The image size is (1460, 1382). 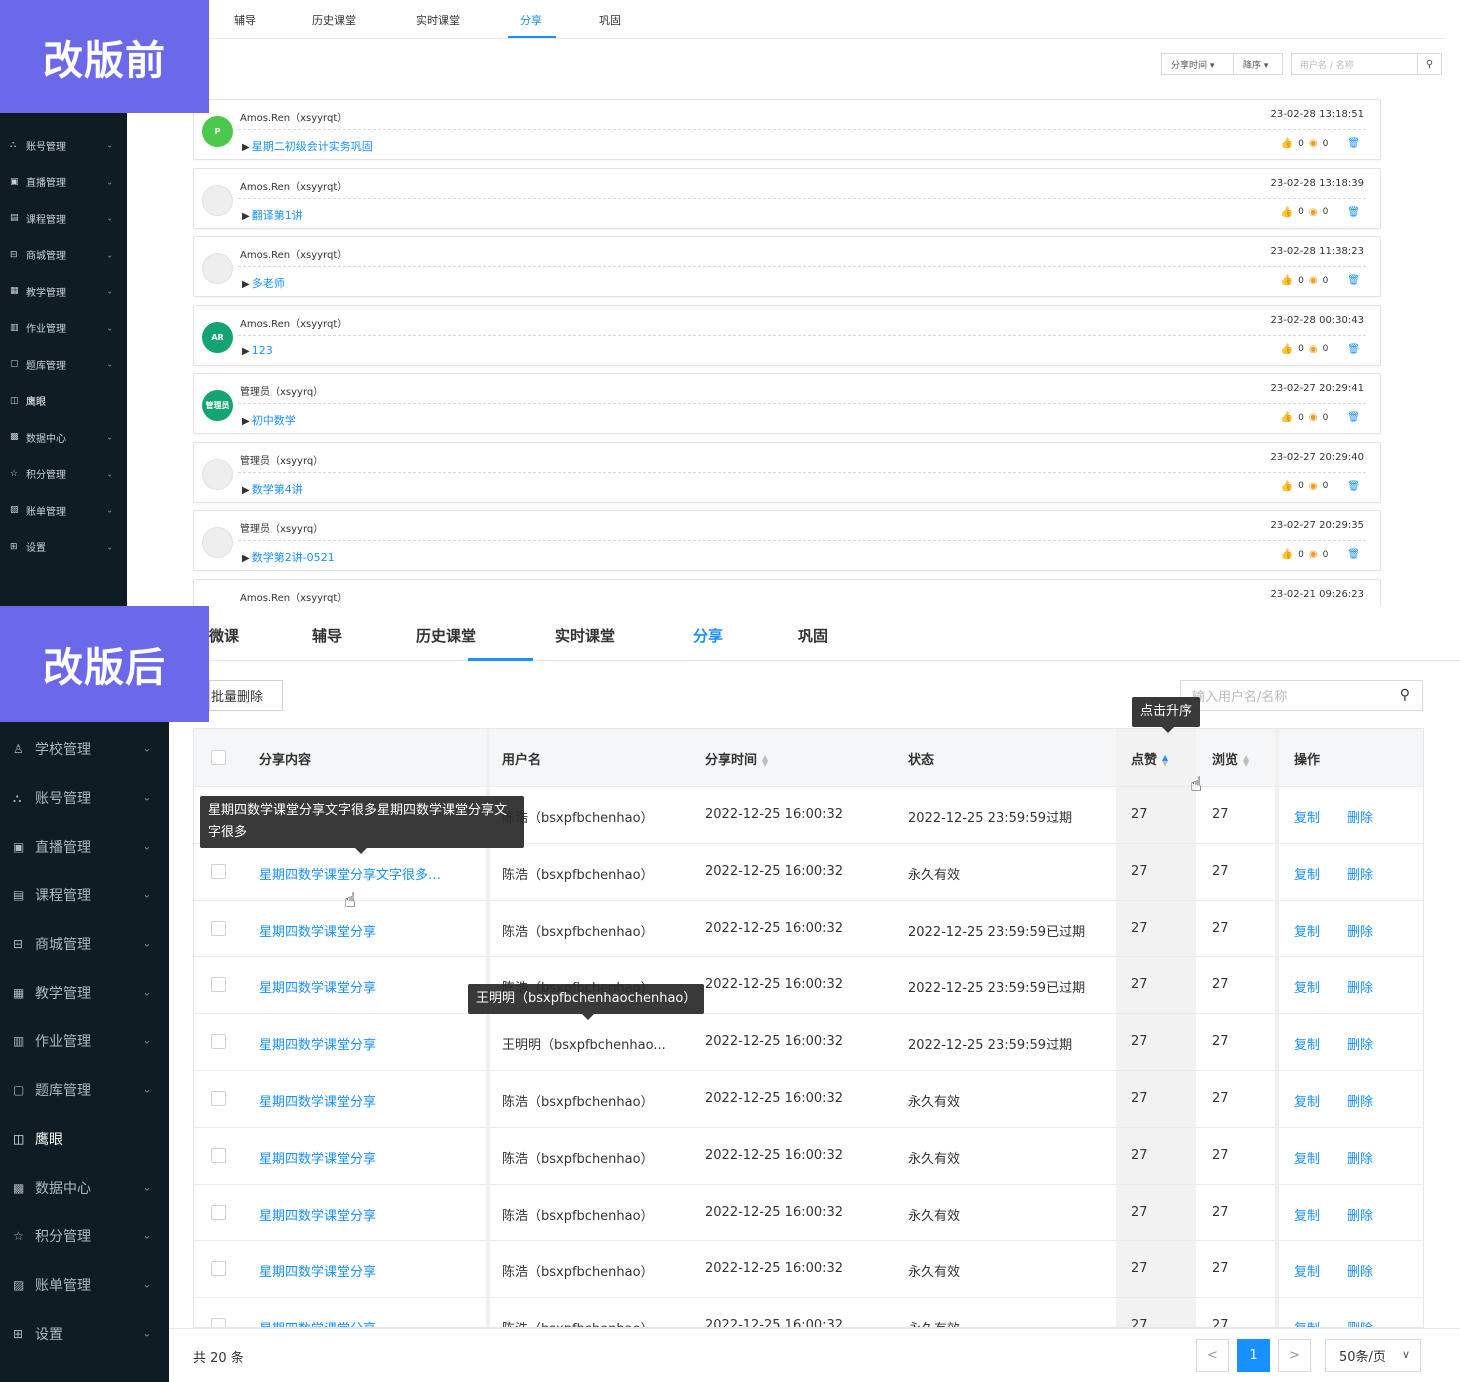 What do you see at coordinates (307, 146) in the screenshot?
I see `card-title-link: ▶ 星期二初级会计实务巩固` at bounding box center [307, 146].